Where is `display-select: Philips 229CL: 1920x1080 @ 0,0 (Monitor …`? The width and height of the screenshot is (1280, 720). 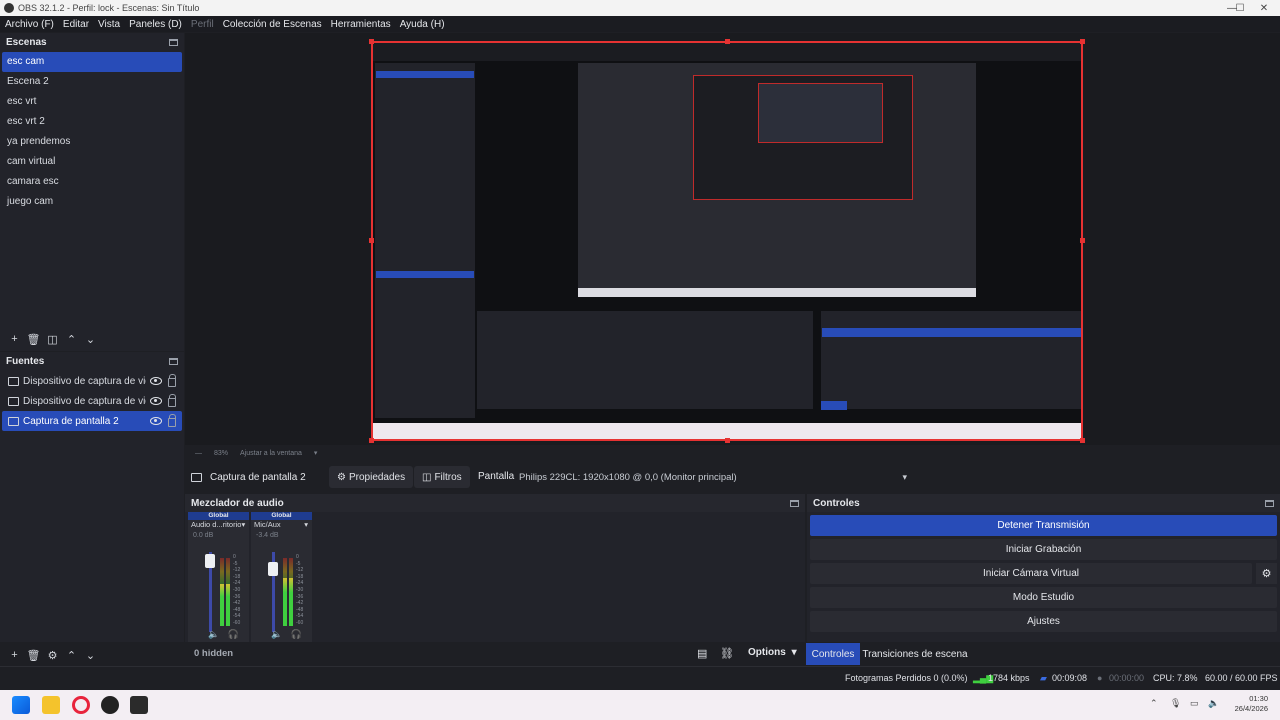
display-select: Philips 229CL: 1920x1080 @ 0,0 (Monitor … is located at coordinates (715, 477).